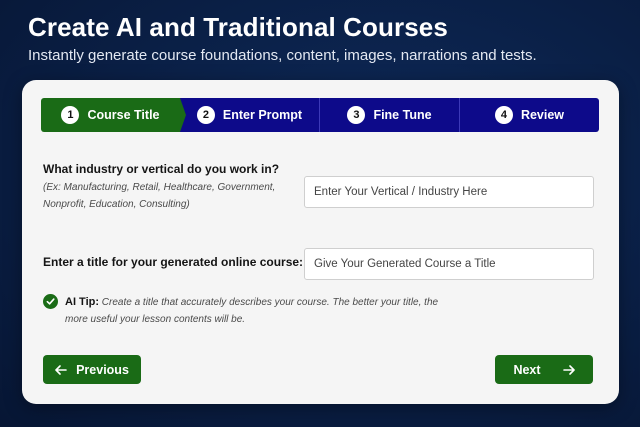 The height and width of the screenshot is (427, 640). I want to click on arrow-left-icon, so click(61, 369).